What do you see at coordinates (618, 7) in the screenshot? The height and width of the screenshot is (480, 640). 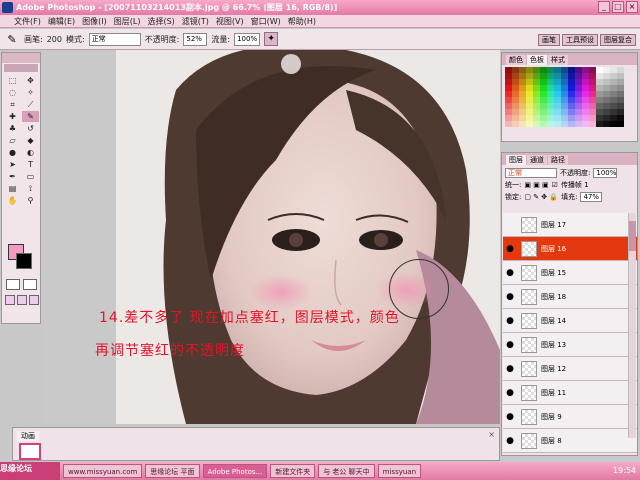 I see `maximize-icon: □` at bounding box center [618, 7].